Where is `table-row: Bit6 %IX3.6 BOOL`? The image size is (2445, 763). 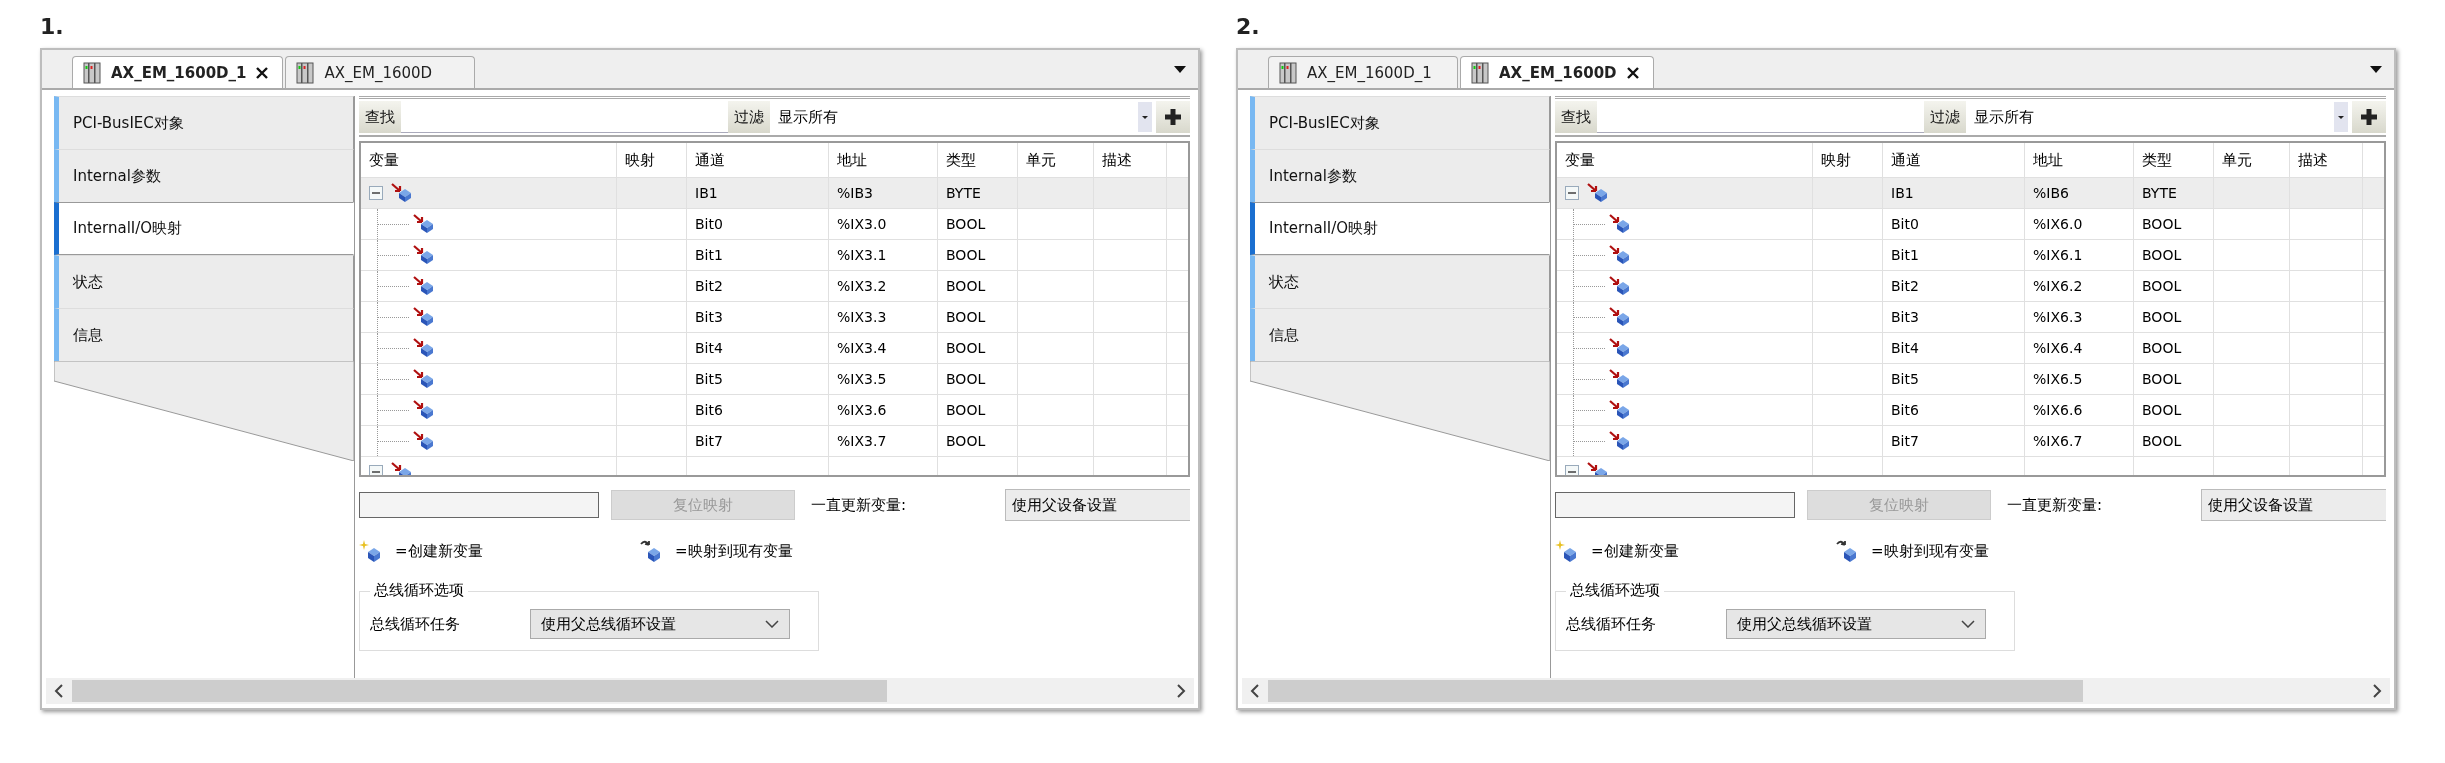
table-row: Bit6 %IX3.6 BOOL is located at coordinates (774, 409).